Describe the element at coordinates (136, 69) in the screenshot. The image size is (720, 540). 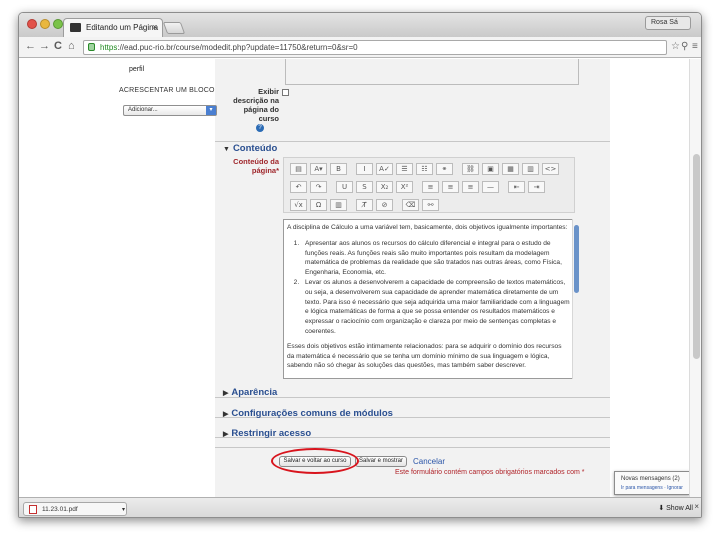
I see `sidebar-perfil-link: perfil` at that location.